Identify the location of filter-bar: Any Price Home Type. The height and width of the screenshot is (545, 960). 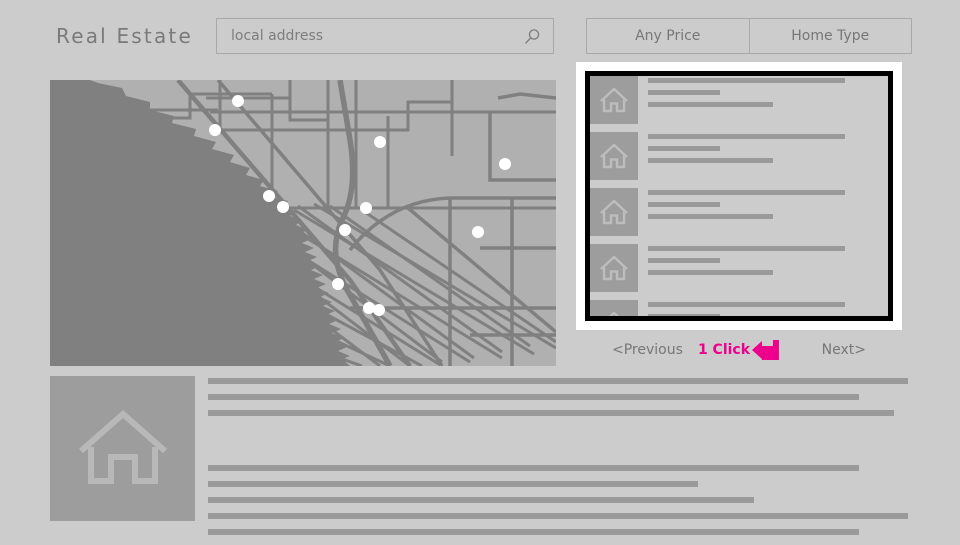
(749, 36).